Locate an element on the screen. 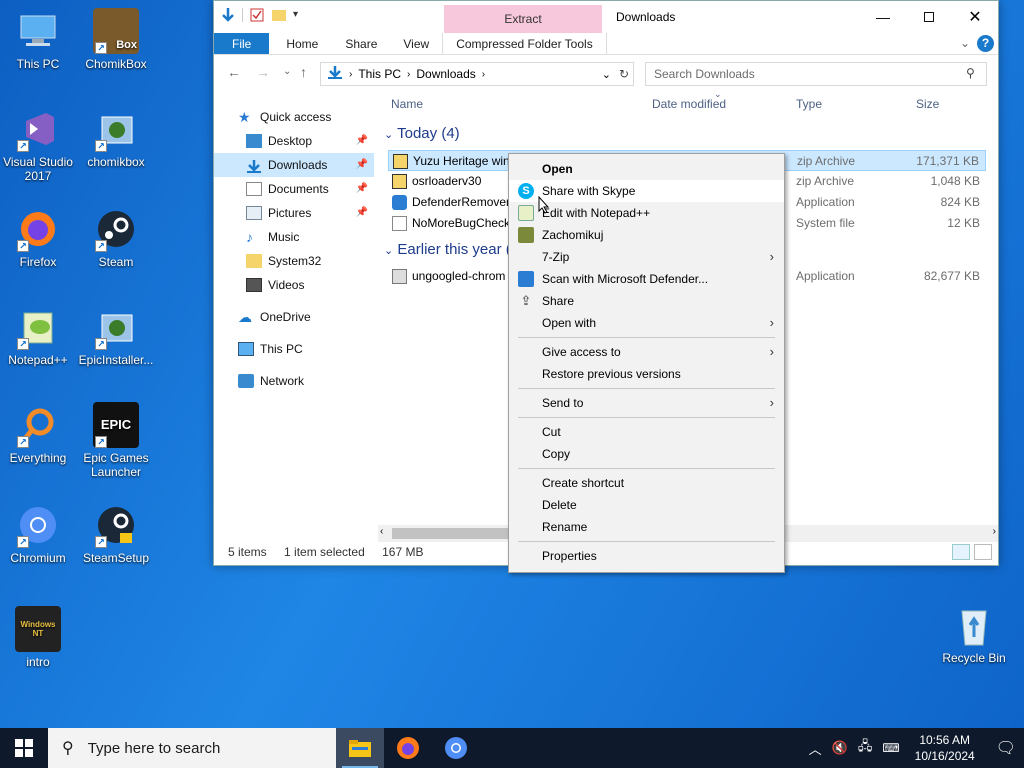 The width and height of the screenshot is (1024, 768). nav-this-pc: This PC is located at coordinates (294, 349).